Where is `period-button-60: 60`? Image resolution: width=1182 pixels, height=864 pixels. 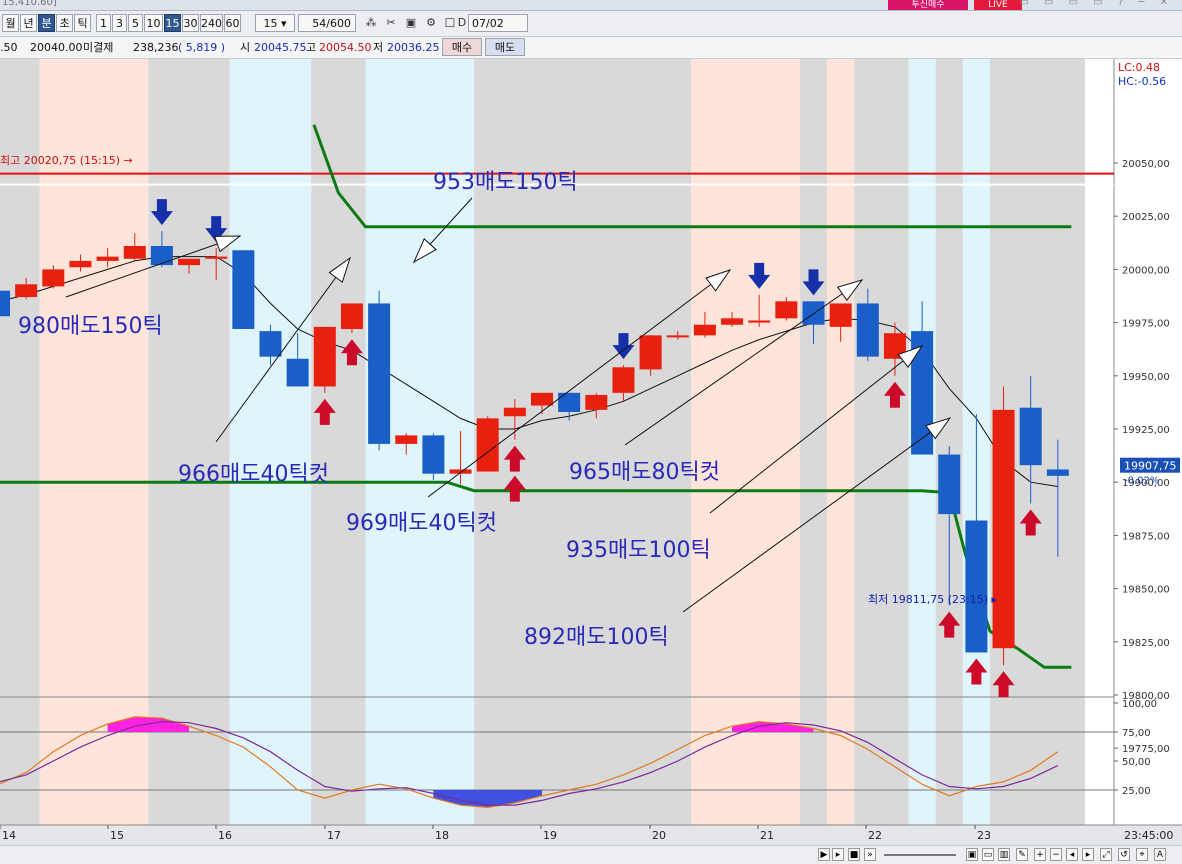 period-button-60: 60 is located at coordinates (232, 23).